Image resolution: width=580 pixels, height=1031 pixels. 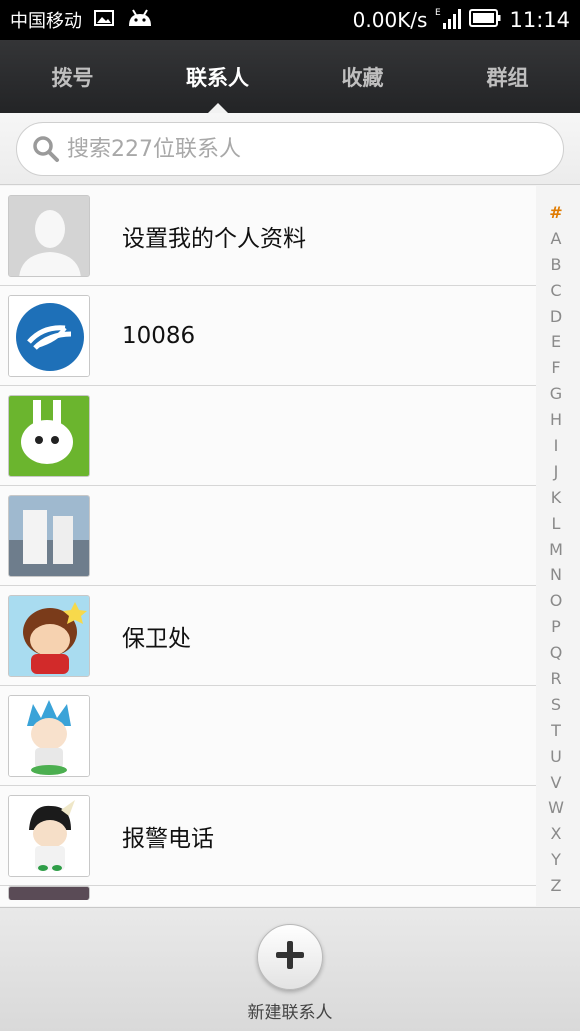 What do you see at coordinates (217, 108) in the screenshot?
I see `active-tab-indicator` at bounding box center [217, 108].